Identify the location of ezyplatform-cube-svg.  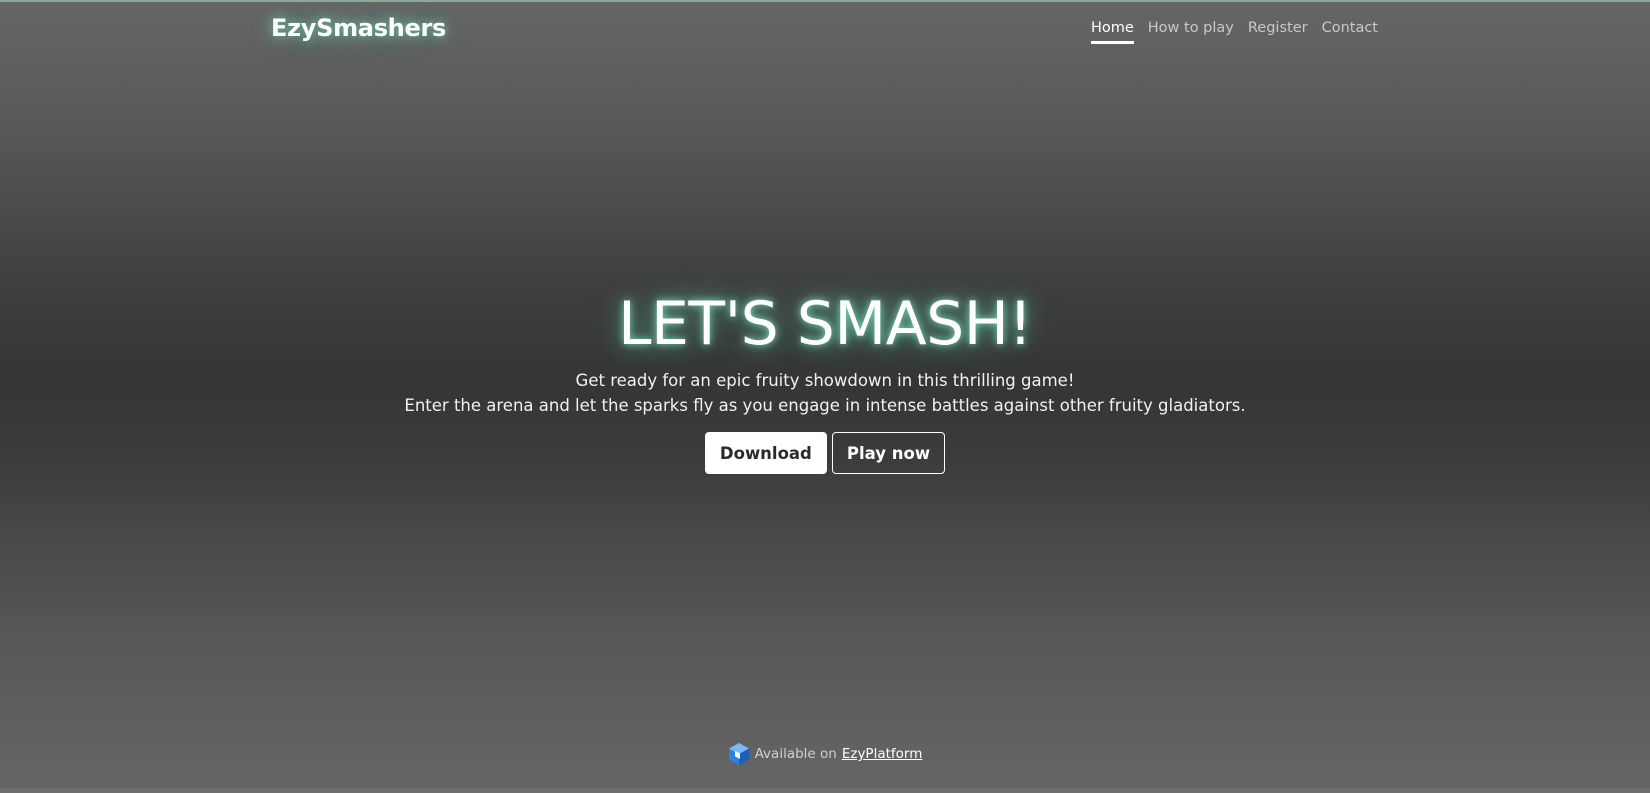
(738, 754).